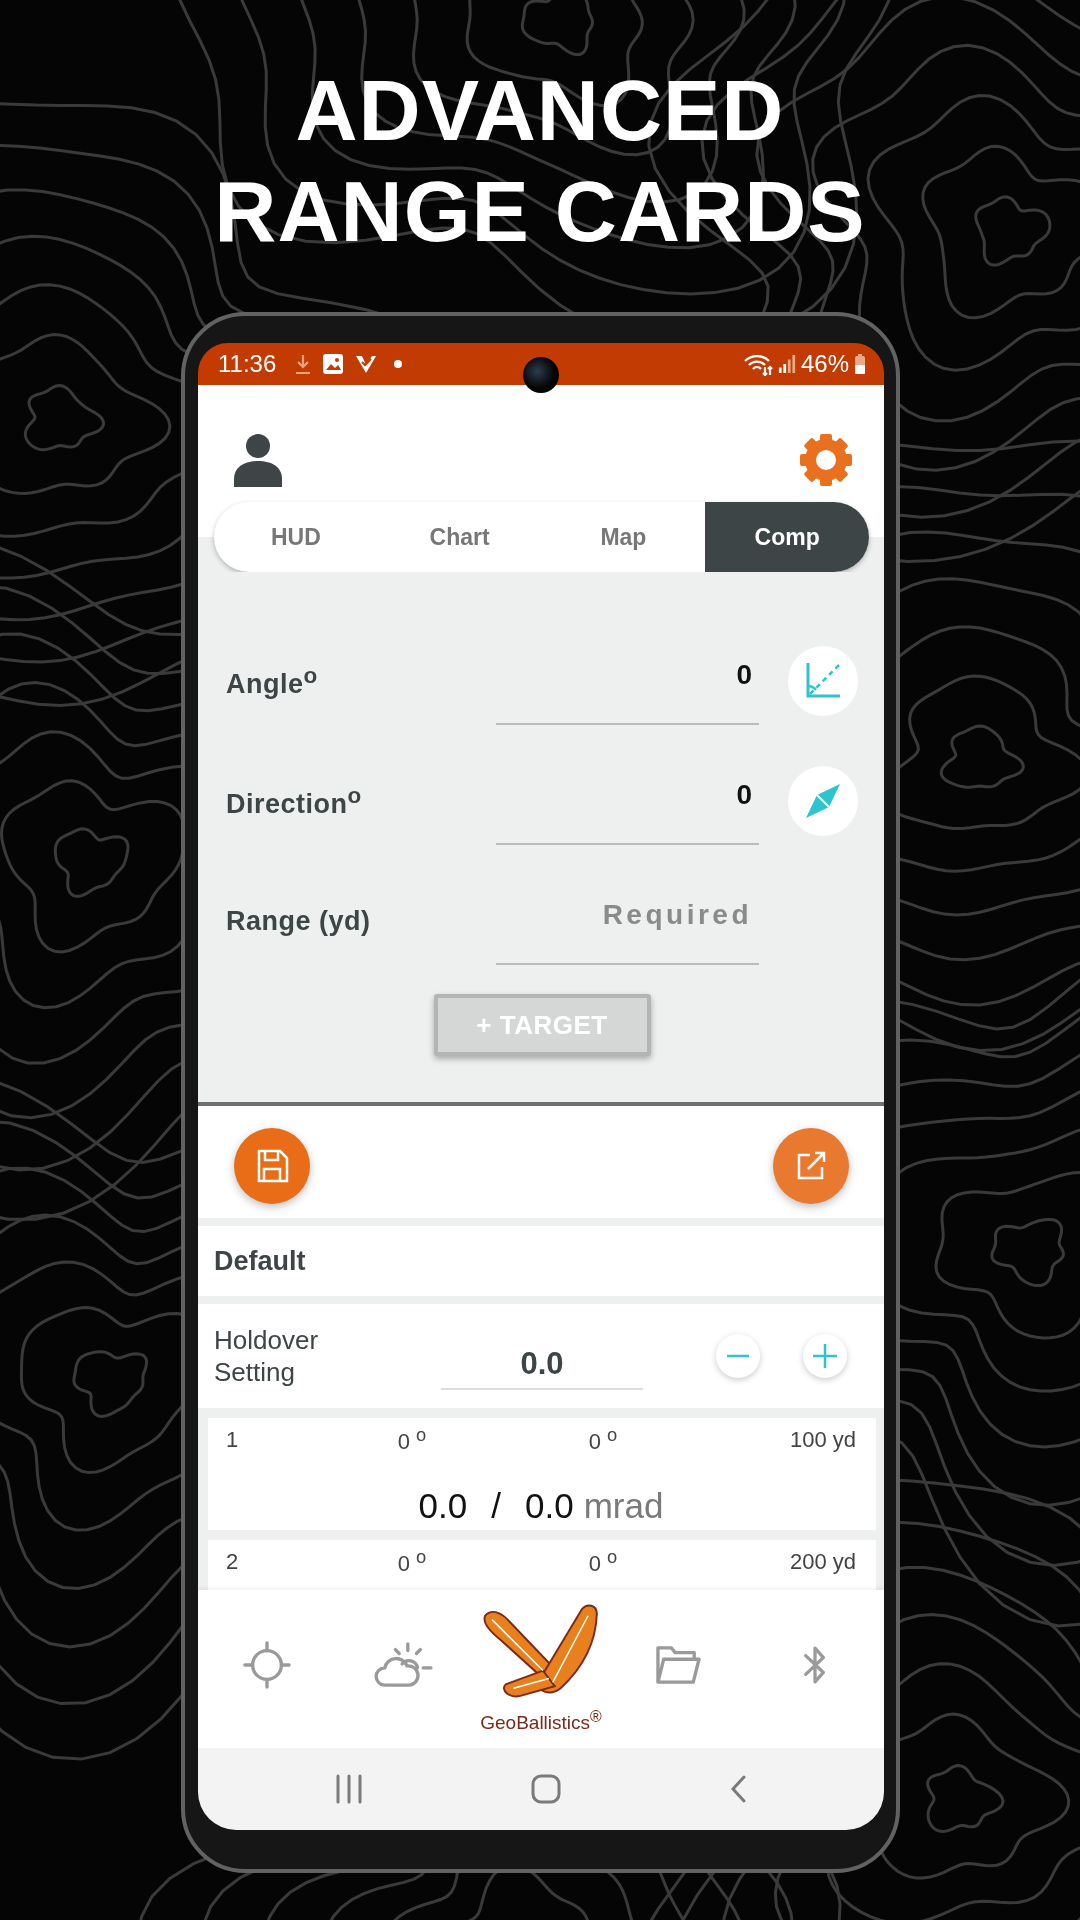  Describe the element at coordinates (678, 1665) in the screenshot. I see `folder-icon` at that location.